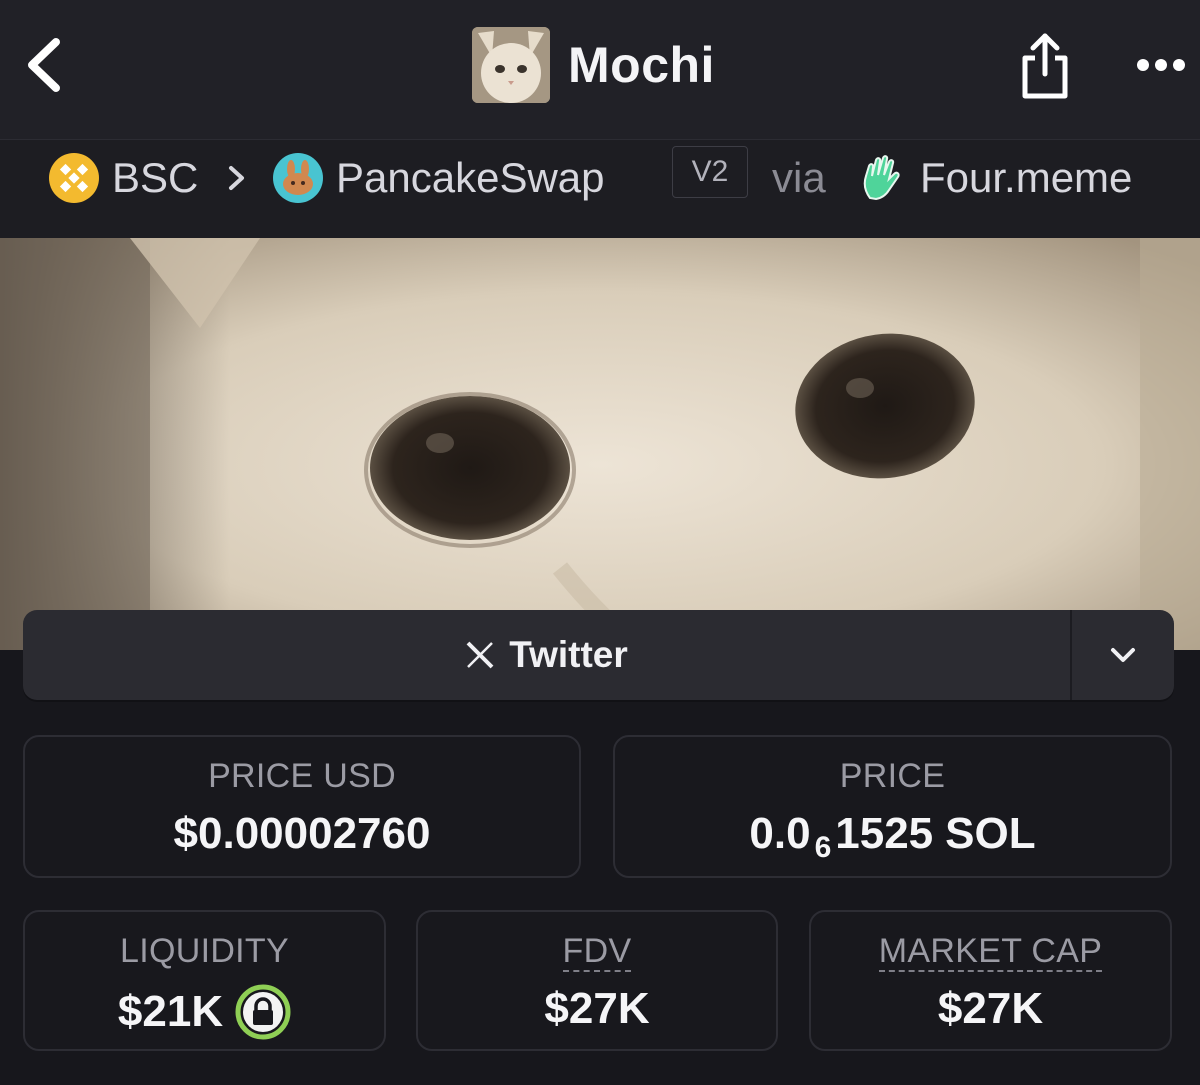  I want to click on price-usd-amount: $0.00002760, so click(302, 833).